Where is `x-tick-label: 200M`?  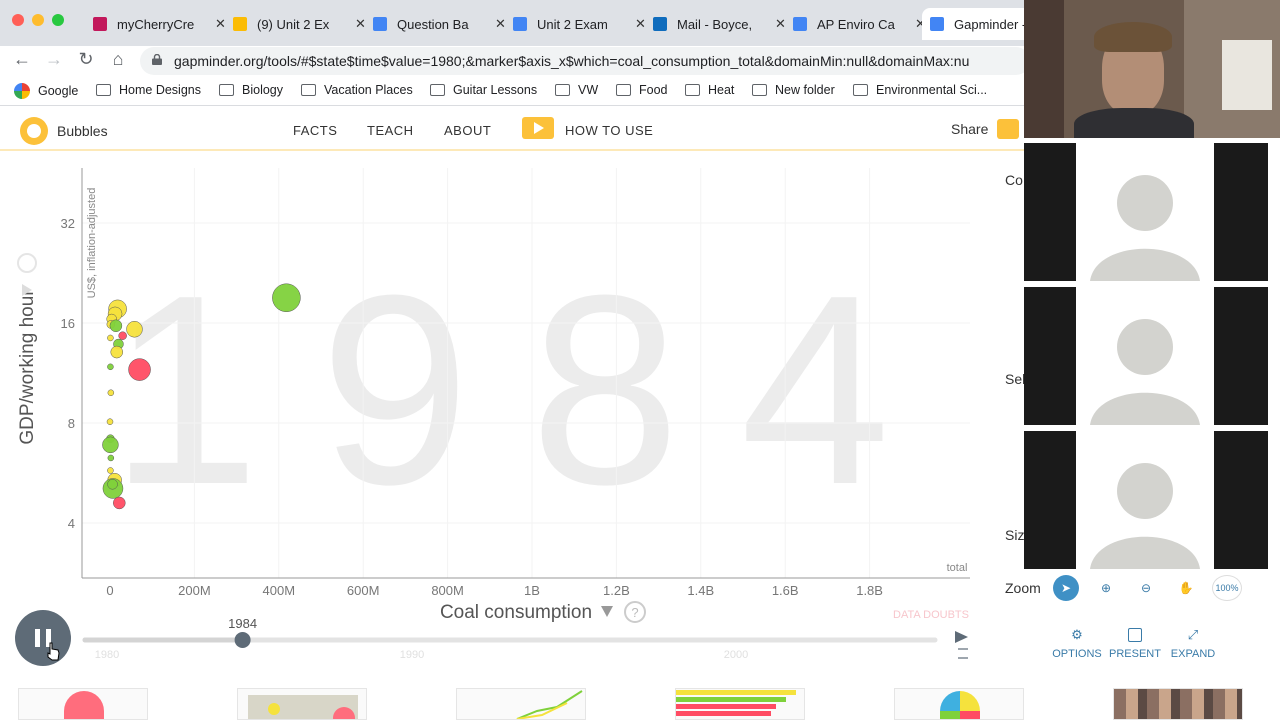 x-tick-label: 200M is located at coordinates (194, 590).